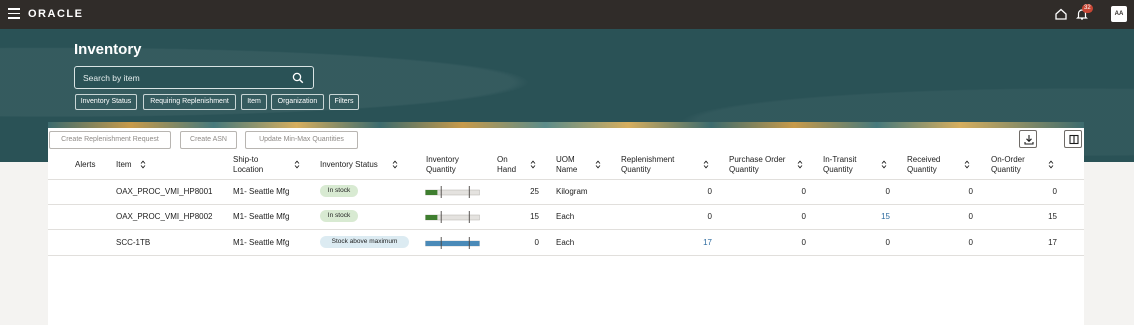  What do you see at coordinates (534, 216) in the screenshot?
I see `cell-on-hand: 15` at bounding box center [534, 216].